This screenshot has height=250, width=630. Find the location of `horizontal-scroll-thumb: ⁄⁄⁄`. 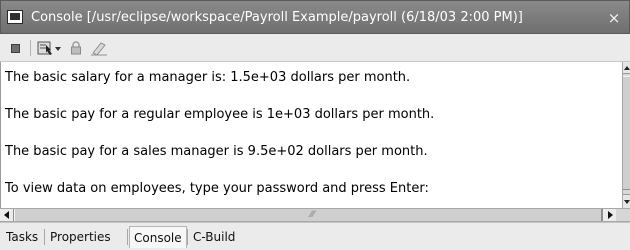

horizontal-scroll-thumb: ⁄⁄⁄ is located at coordinates (308, 215).